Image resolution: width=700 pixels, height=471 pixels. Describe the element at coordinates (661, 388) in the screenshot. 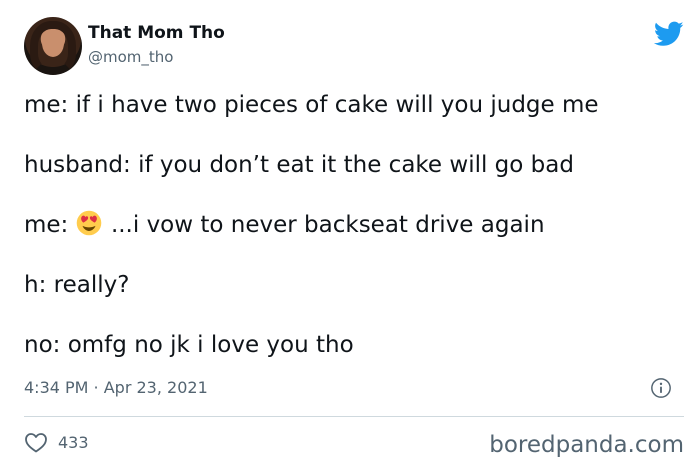

I see `info-icon` at that location.